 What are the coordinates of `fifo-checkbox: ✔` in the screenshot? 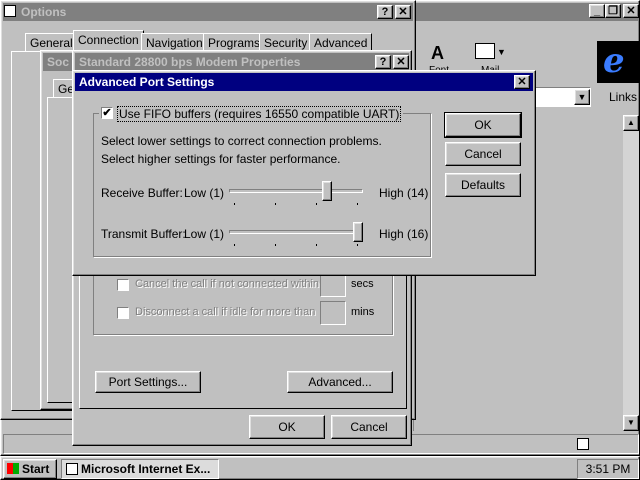 It's located at (107, 113).